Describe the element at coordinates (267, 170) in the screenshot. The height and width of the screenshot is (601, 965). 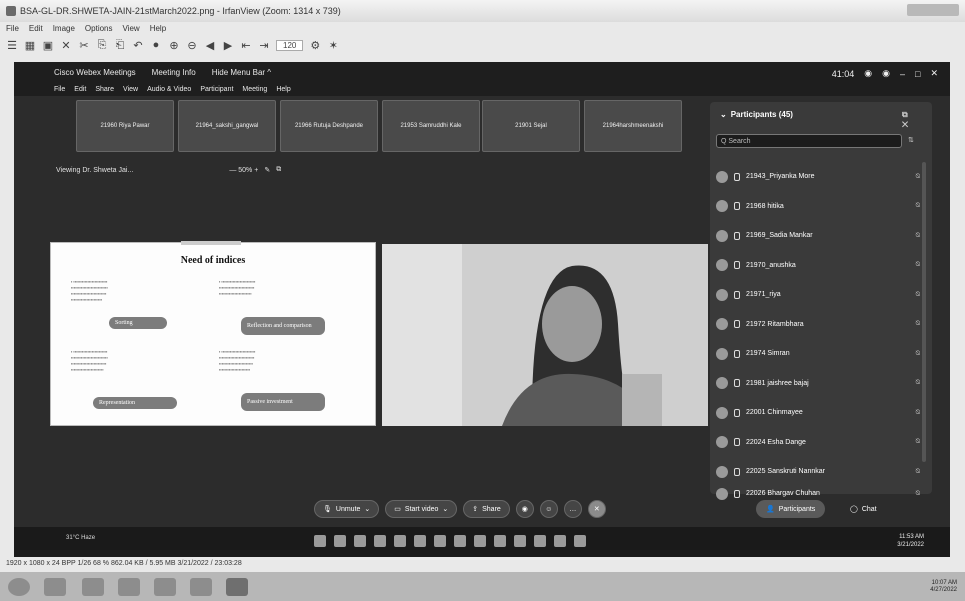
I see `annotate-icon: ✎` at that location.